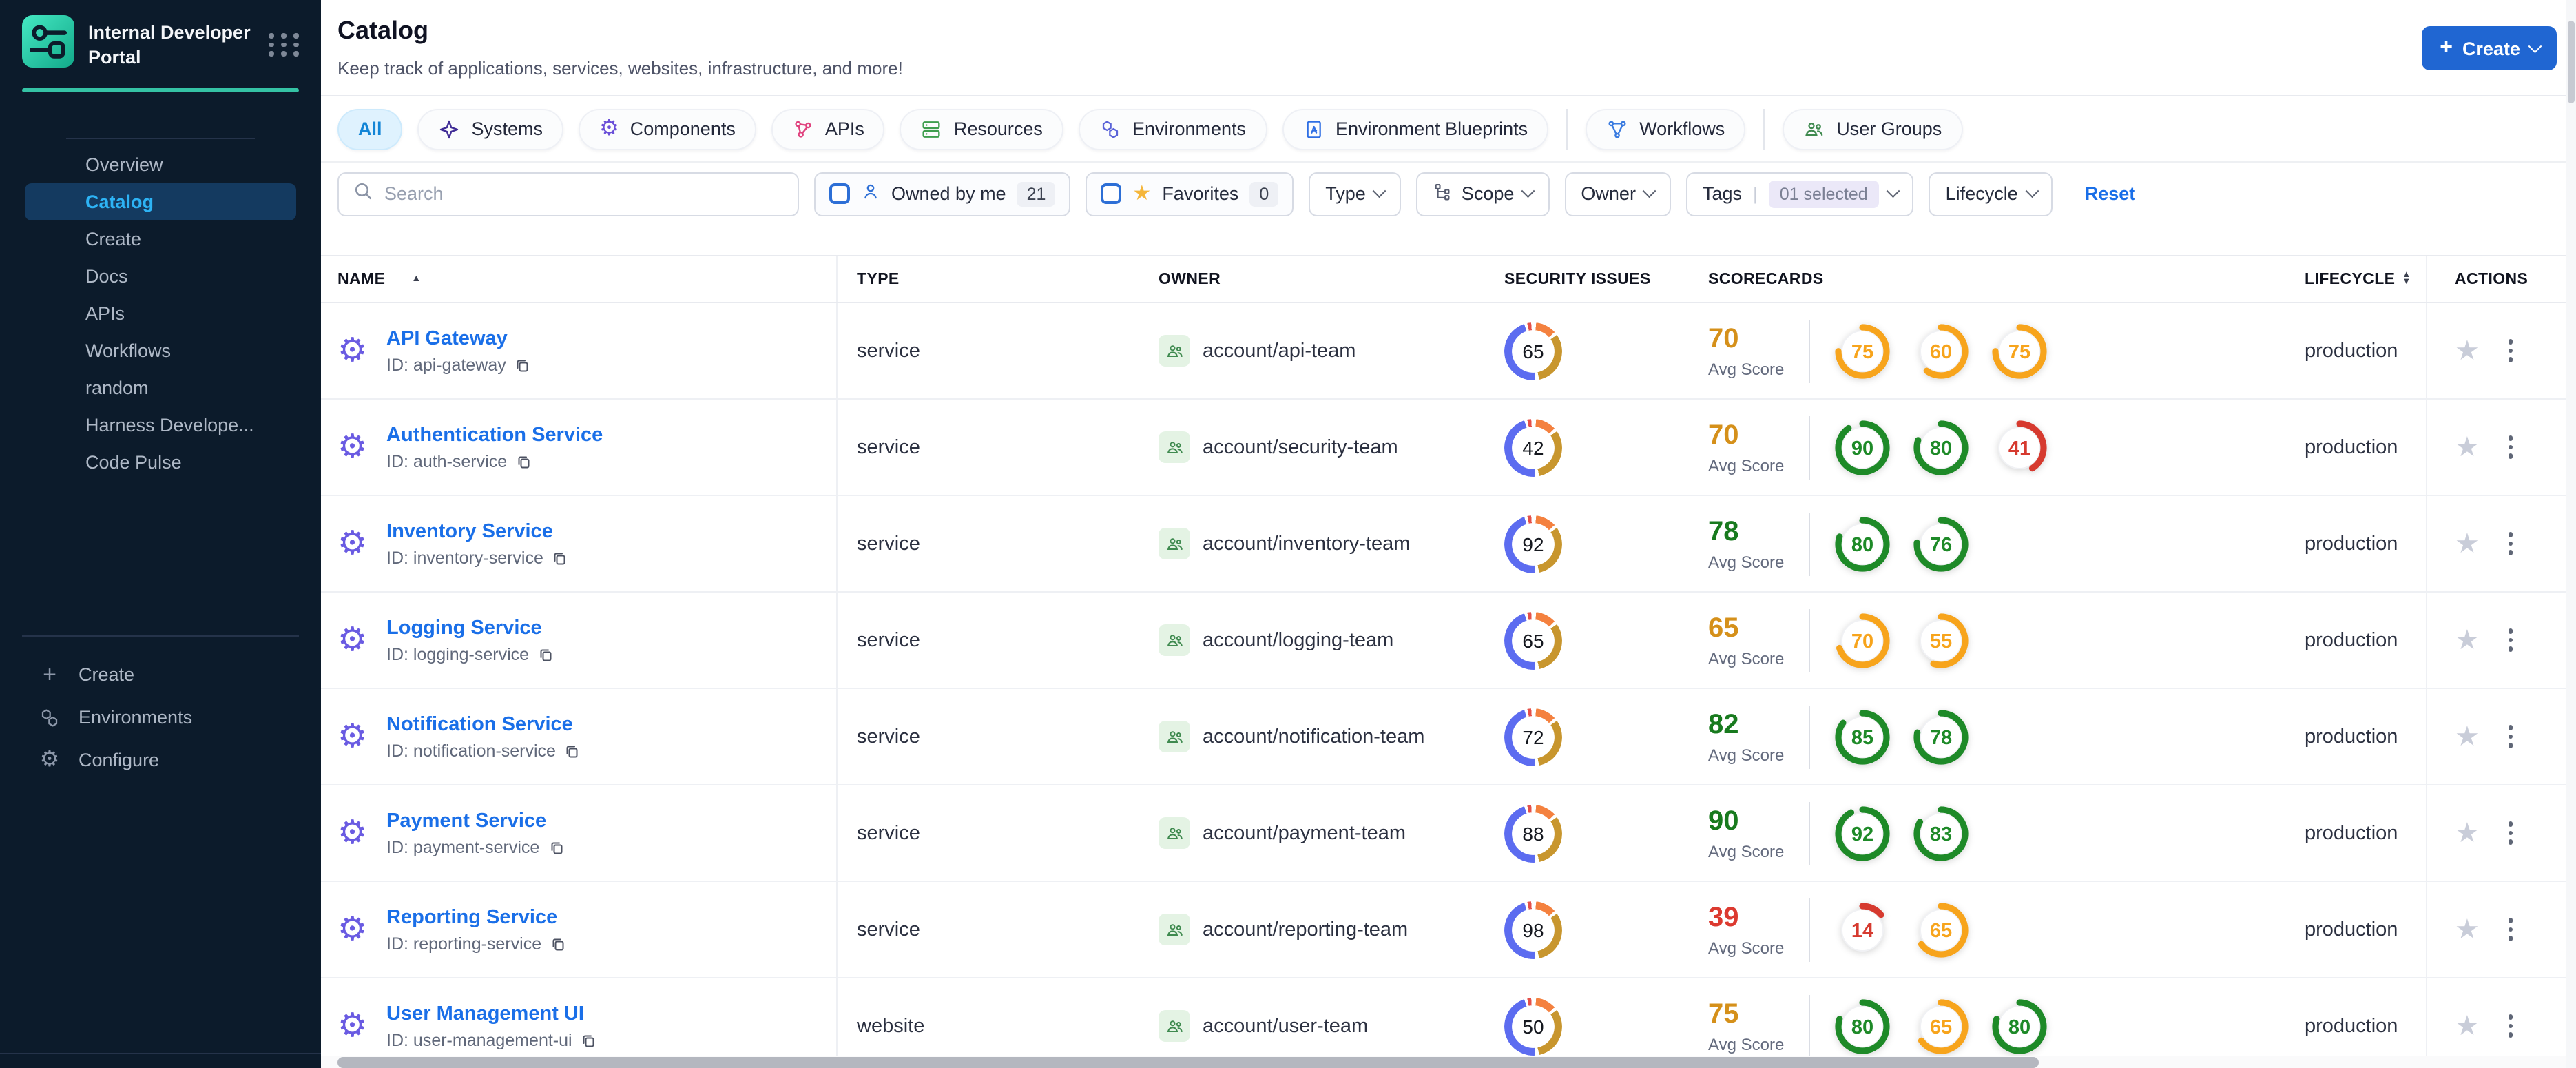  Describe the element at coordinates (458, 338) in the screenshot. I see `entity-name-link: API Gateway` at that location.